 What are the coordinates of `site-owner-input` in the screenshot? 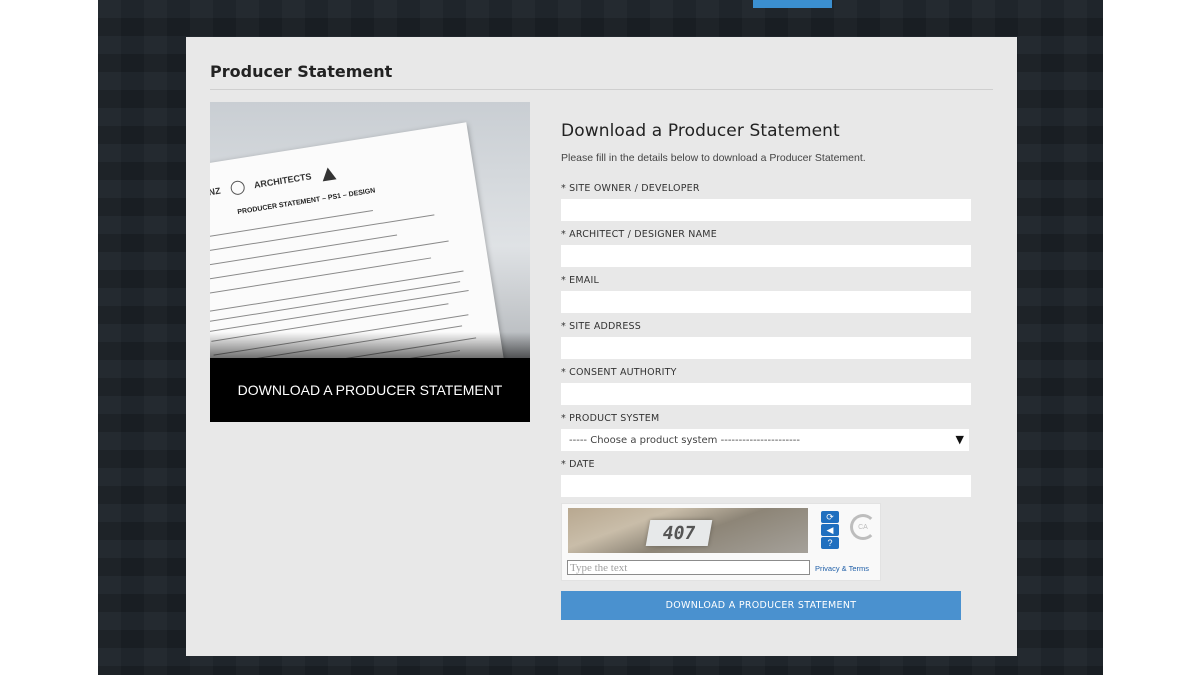 It's located at (766, 210).